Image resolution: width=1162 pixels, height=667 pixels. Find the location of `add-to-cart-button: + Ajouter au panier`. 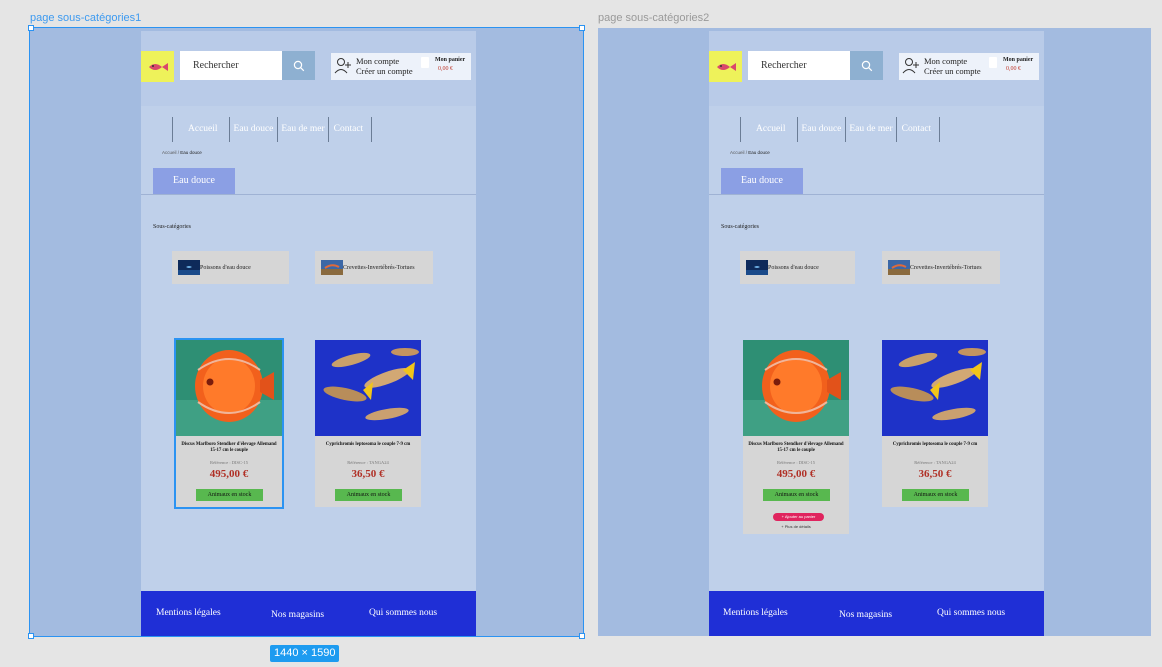

add-to-cart-button: + Ajouter au panier is located at coordinates (798, 517).